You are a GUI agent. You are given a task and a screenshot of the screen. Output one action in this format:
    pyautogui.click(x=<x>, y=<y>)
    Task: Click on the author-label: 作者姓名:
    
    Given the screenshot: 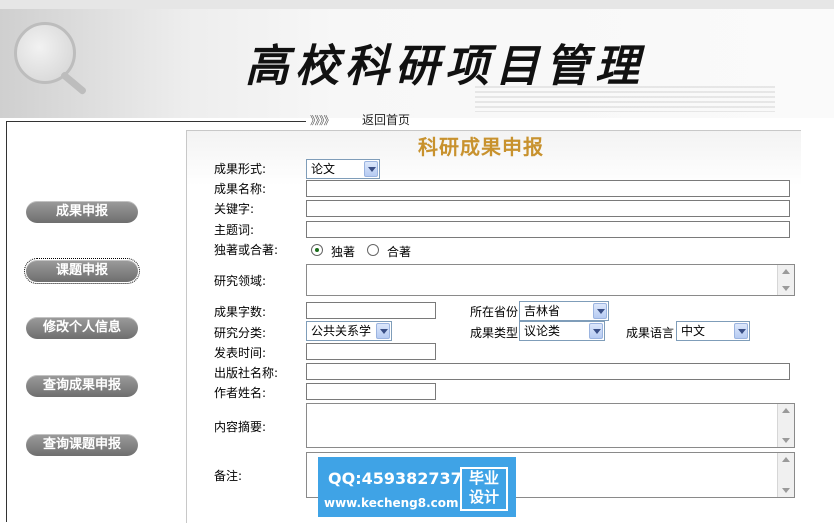 What is the action you would take?
    pyautogui.click(x=240, y=393)
    